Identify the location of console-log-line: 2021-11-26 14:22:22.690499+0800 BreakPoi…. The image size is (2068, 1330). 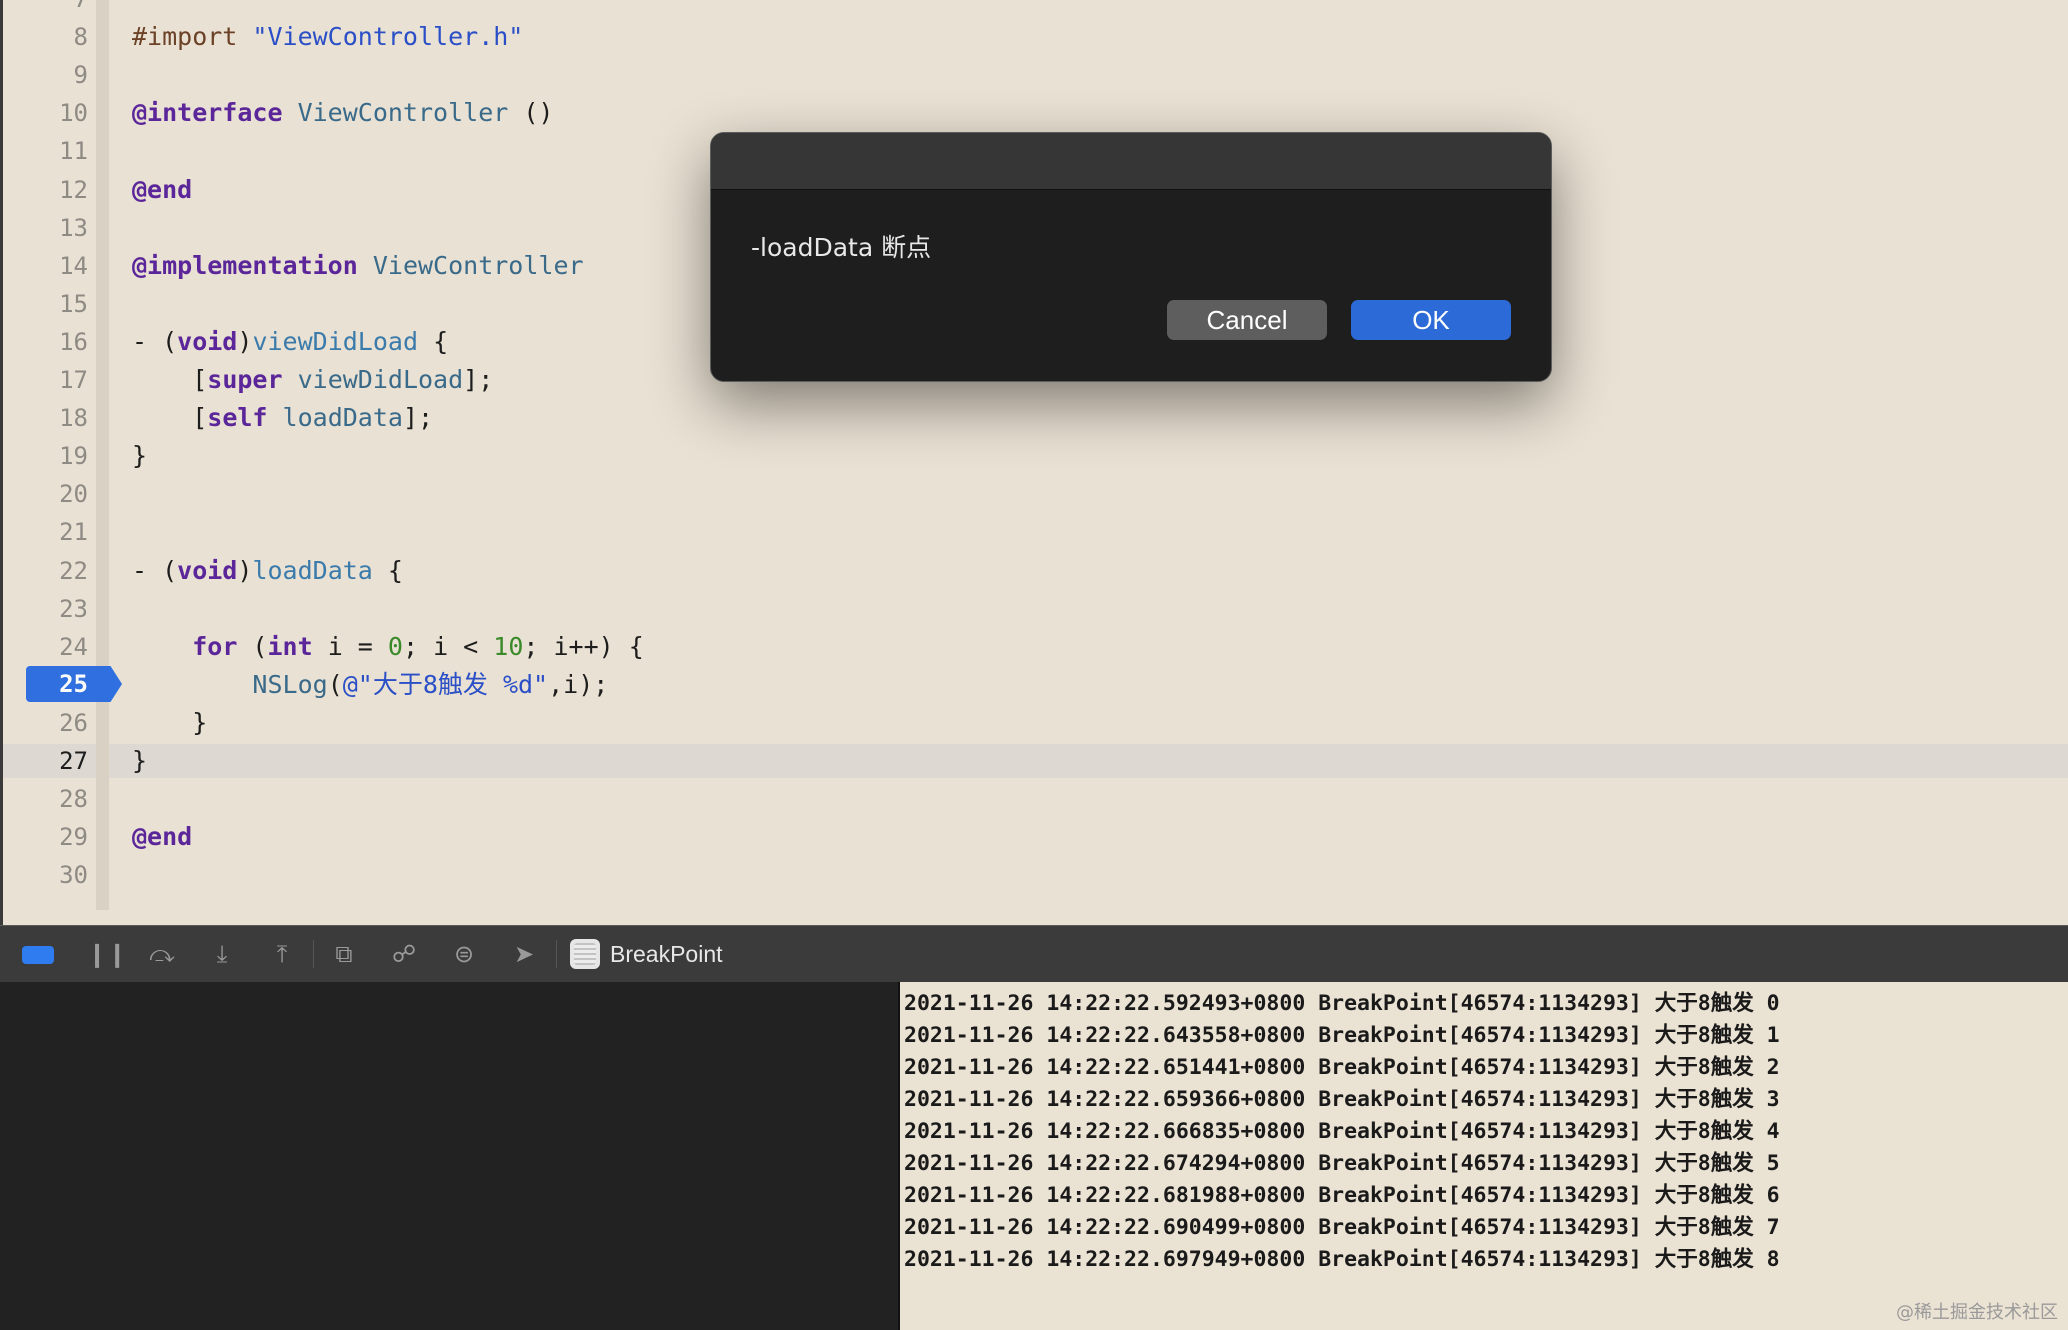
(1342, 1227).